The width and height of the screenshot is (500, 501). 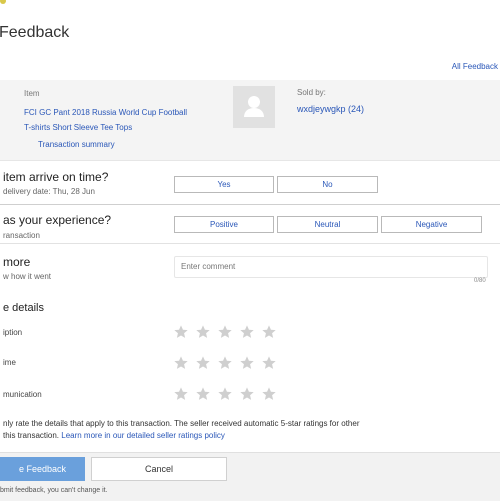 What do you see at coordinates (224, 184) in the screenshot?
I see `yes-button: Yes` at bounding box center [224, 184].